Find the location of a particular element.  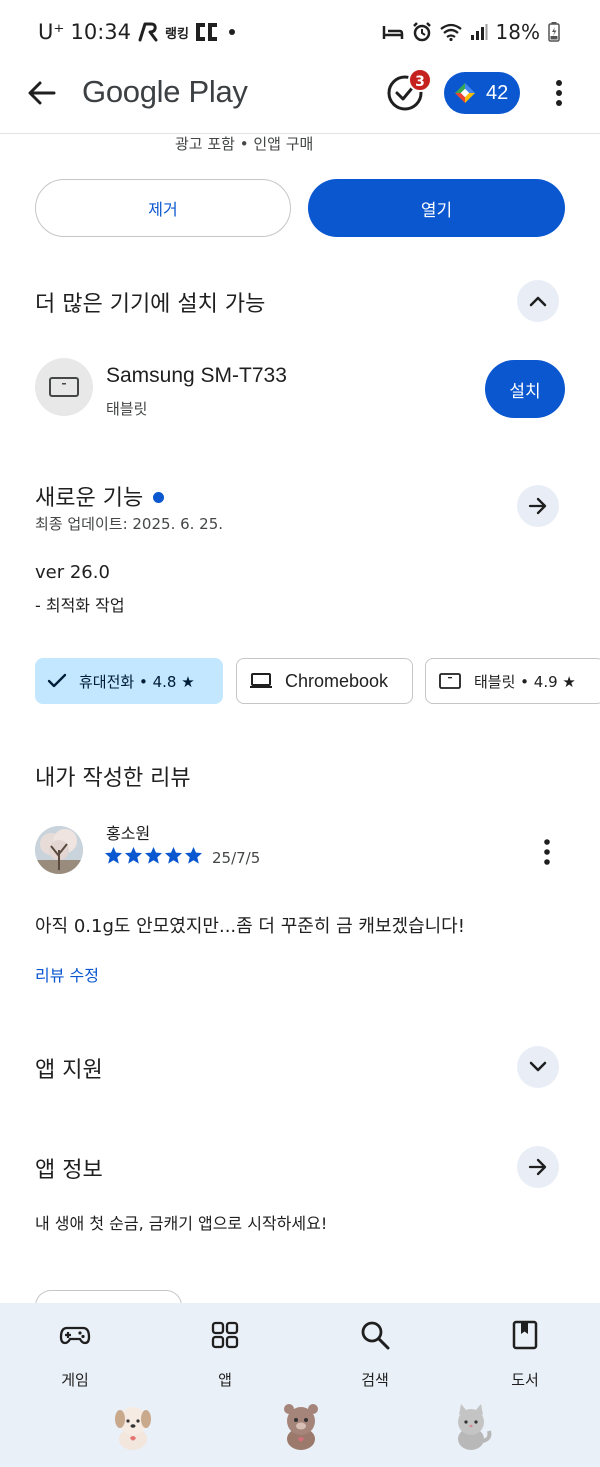

review-date: 25/7/5 is located at coordinates (236, 858).